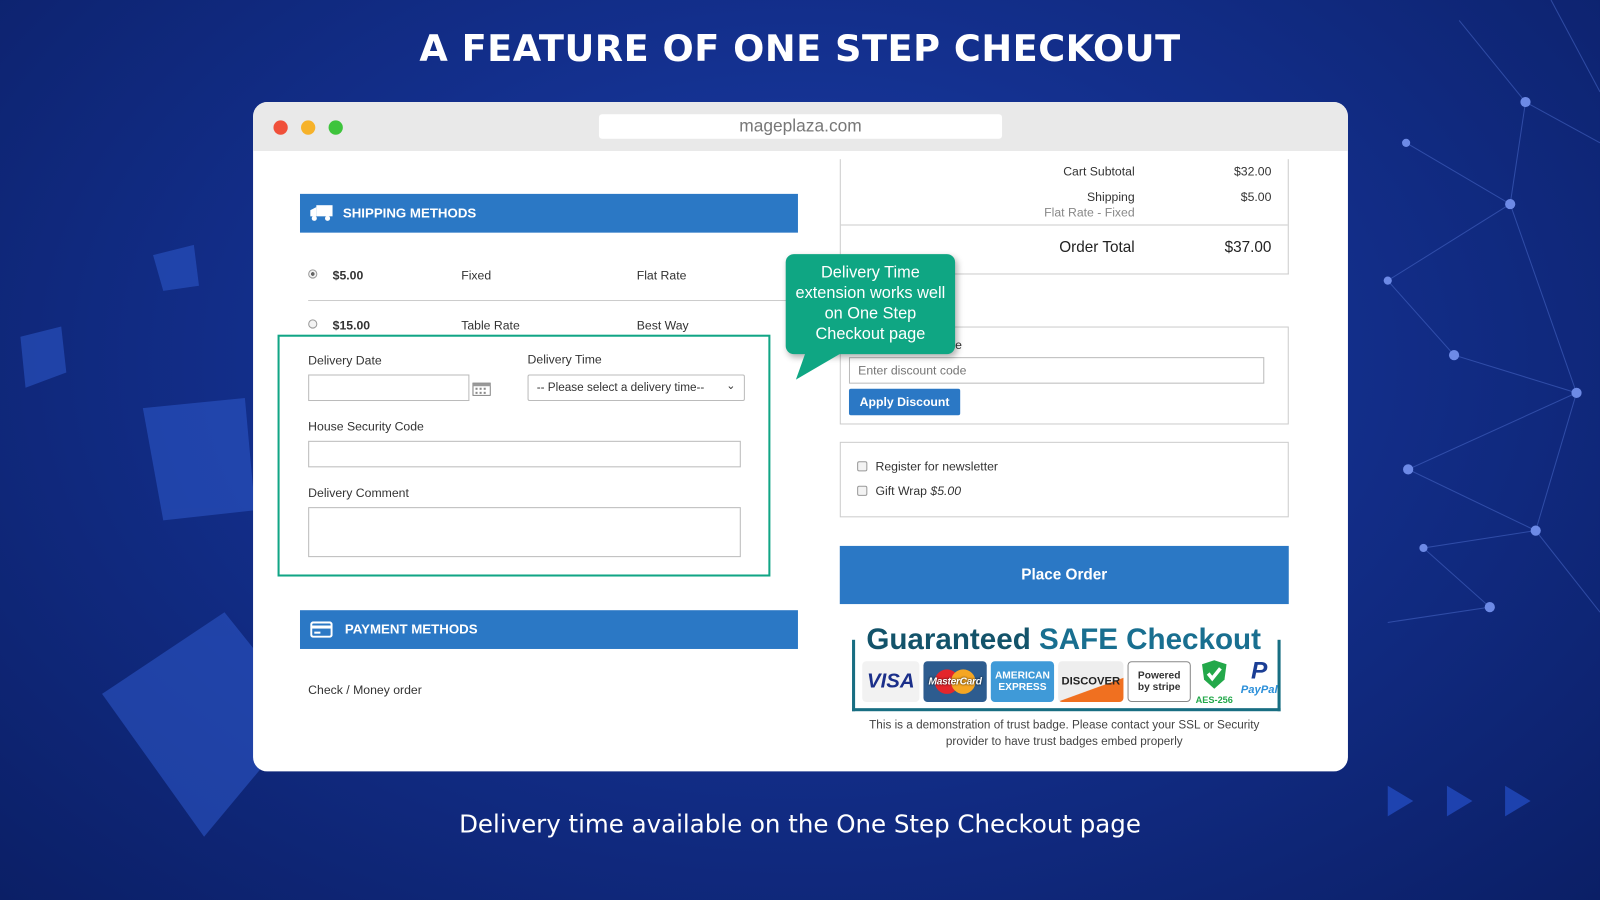  Describe the element at coordinates (476, 275) in the screenshot. I see `shipping-method: Fixed` at that location.